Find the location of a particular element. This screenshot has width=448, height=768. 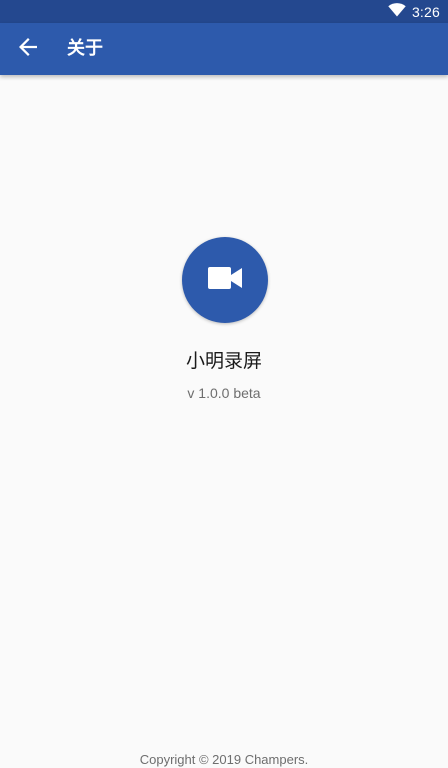

back-button is located at coordinates (28, 49).